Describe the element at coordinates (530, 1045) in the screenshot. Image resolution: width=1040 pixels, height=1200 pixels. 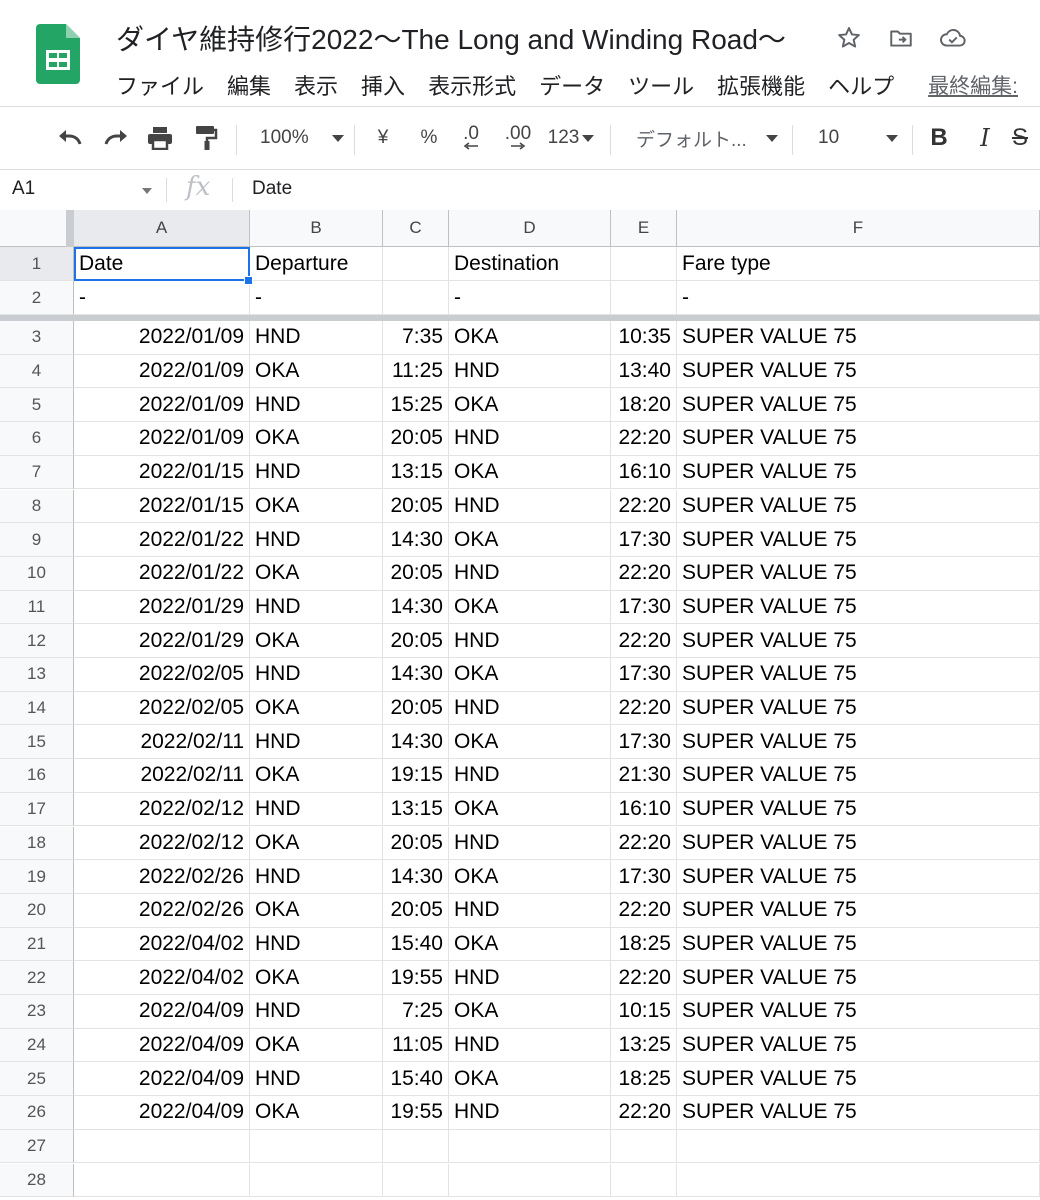
I see `cell-d24: HND` at that location.